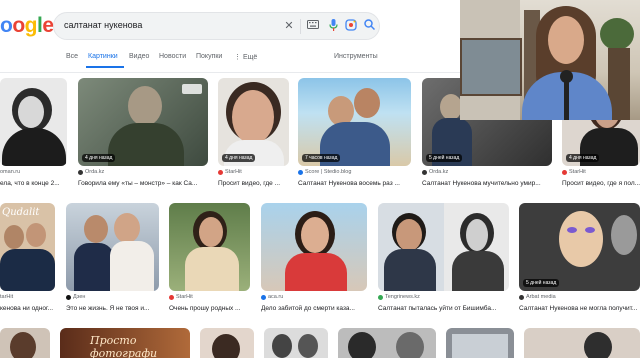 The height and width of the screenshot is (358, 640). I want to click on result-source: aca.ru, so click(272, 297).